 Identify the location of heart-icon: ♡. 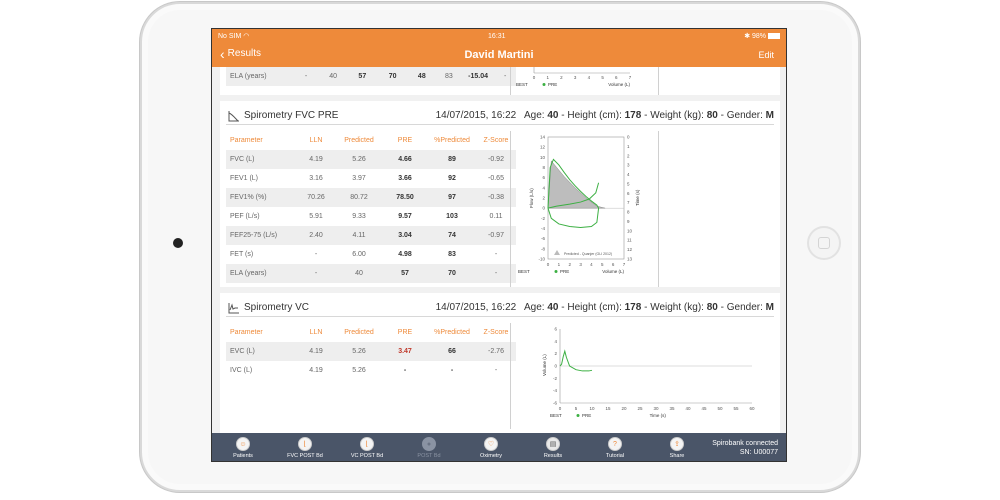
(491, 444).